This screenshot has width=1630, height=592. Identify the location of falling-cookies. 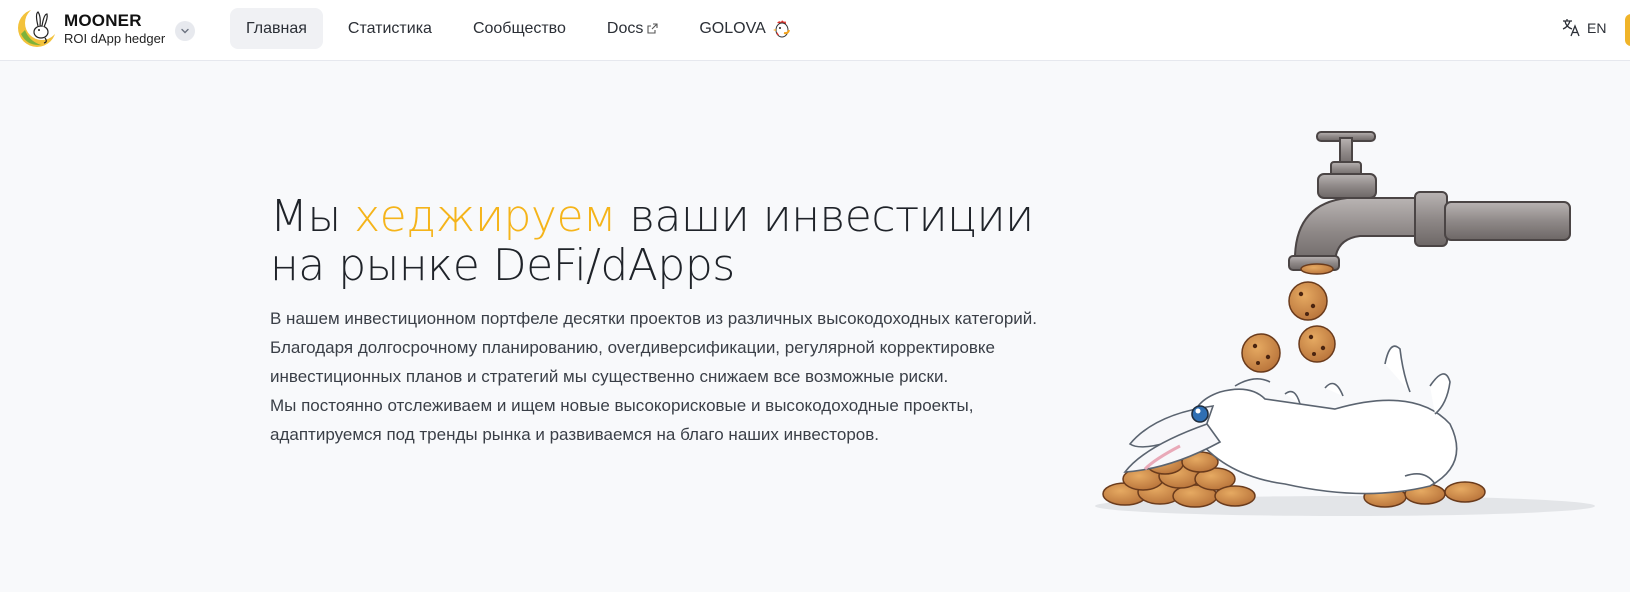
(1288, 318).